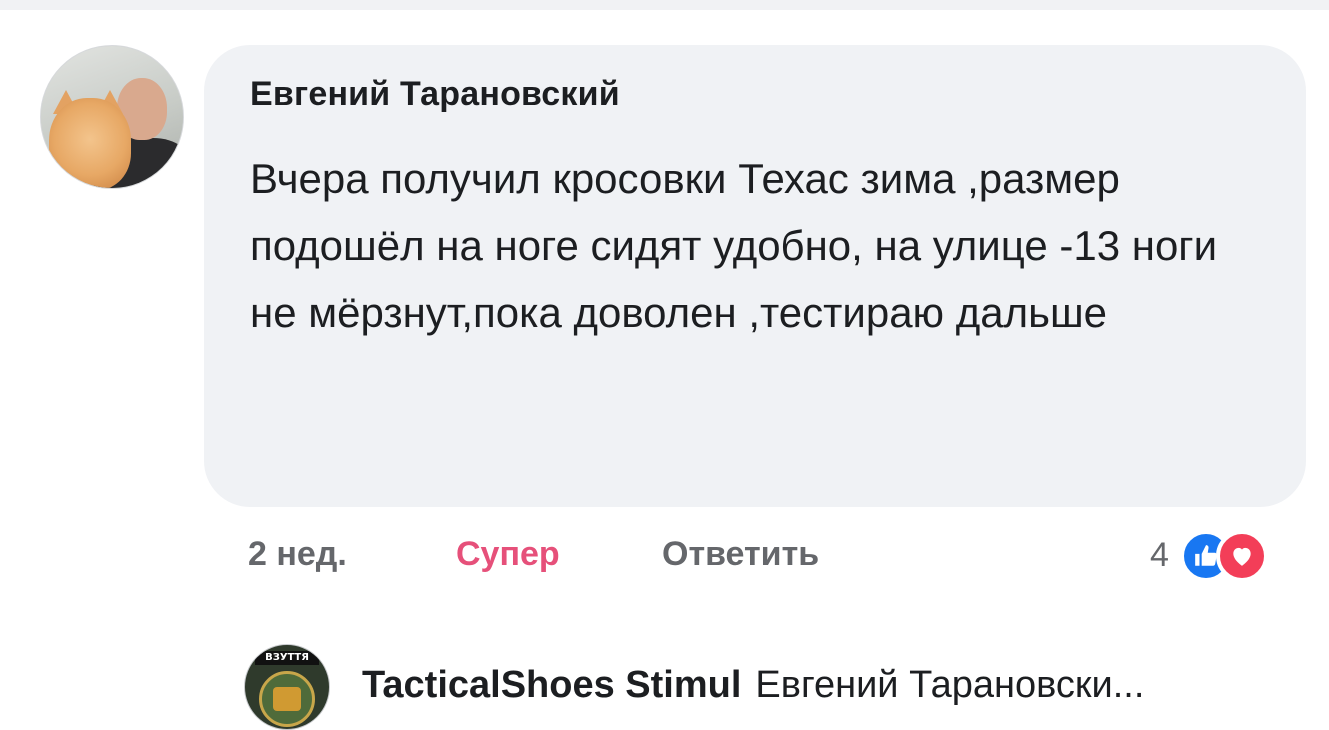 The image size is (1329, 730). I want to click on page-logo-shield, so click(287, 699).